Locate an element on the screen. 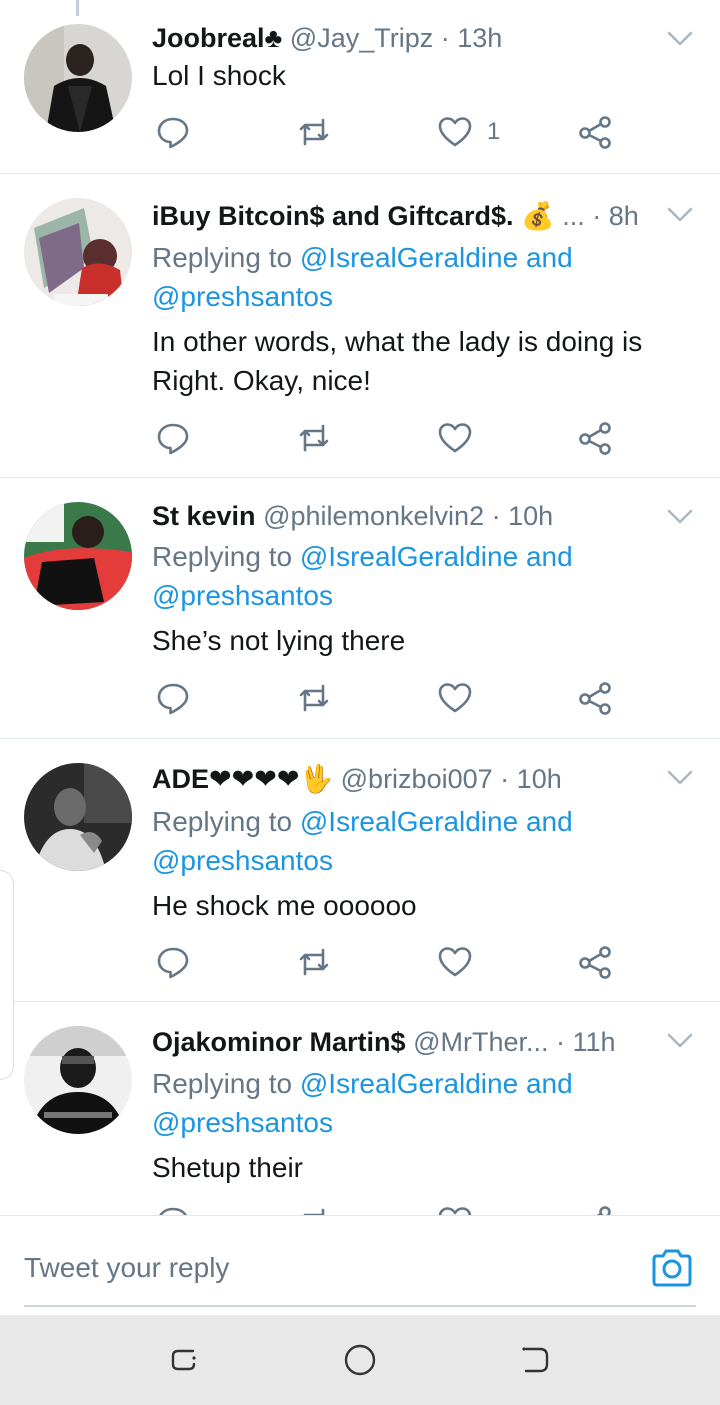  user-handle: @Jay_Tripz is located at coordinates (361, 38).